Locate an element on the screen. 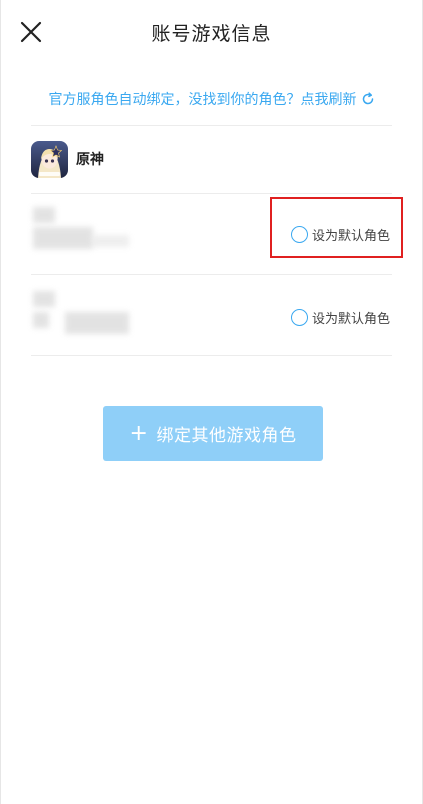 The height and width of the screenshot is (804, 423). set-default-role-label: 设为默认角色 is located at coordinates (350, 319).